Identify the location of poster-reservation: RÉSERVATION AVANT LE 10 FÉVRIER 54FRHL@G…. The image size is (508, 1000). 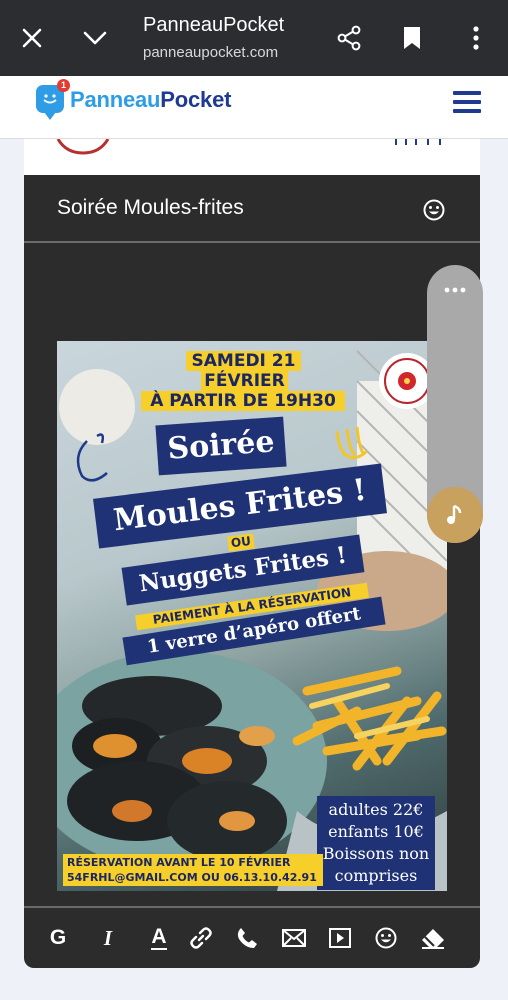
(193, 870).